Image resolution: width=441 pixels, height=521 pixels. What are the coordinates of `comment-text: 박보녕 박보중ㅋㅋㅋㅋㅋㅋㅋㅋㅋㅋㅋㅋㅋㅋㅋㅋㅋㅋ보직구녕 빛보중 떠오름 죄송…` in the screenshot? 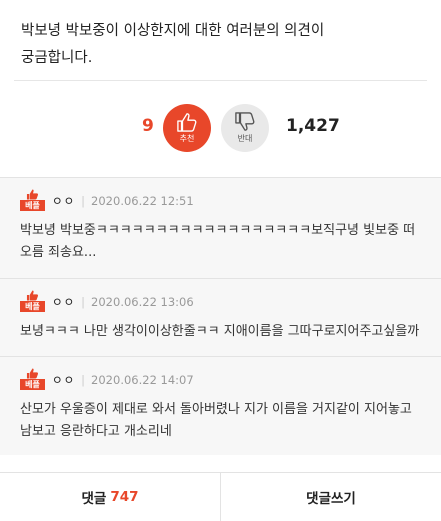 It's located at (218, 241).